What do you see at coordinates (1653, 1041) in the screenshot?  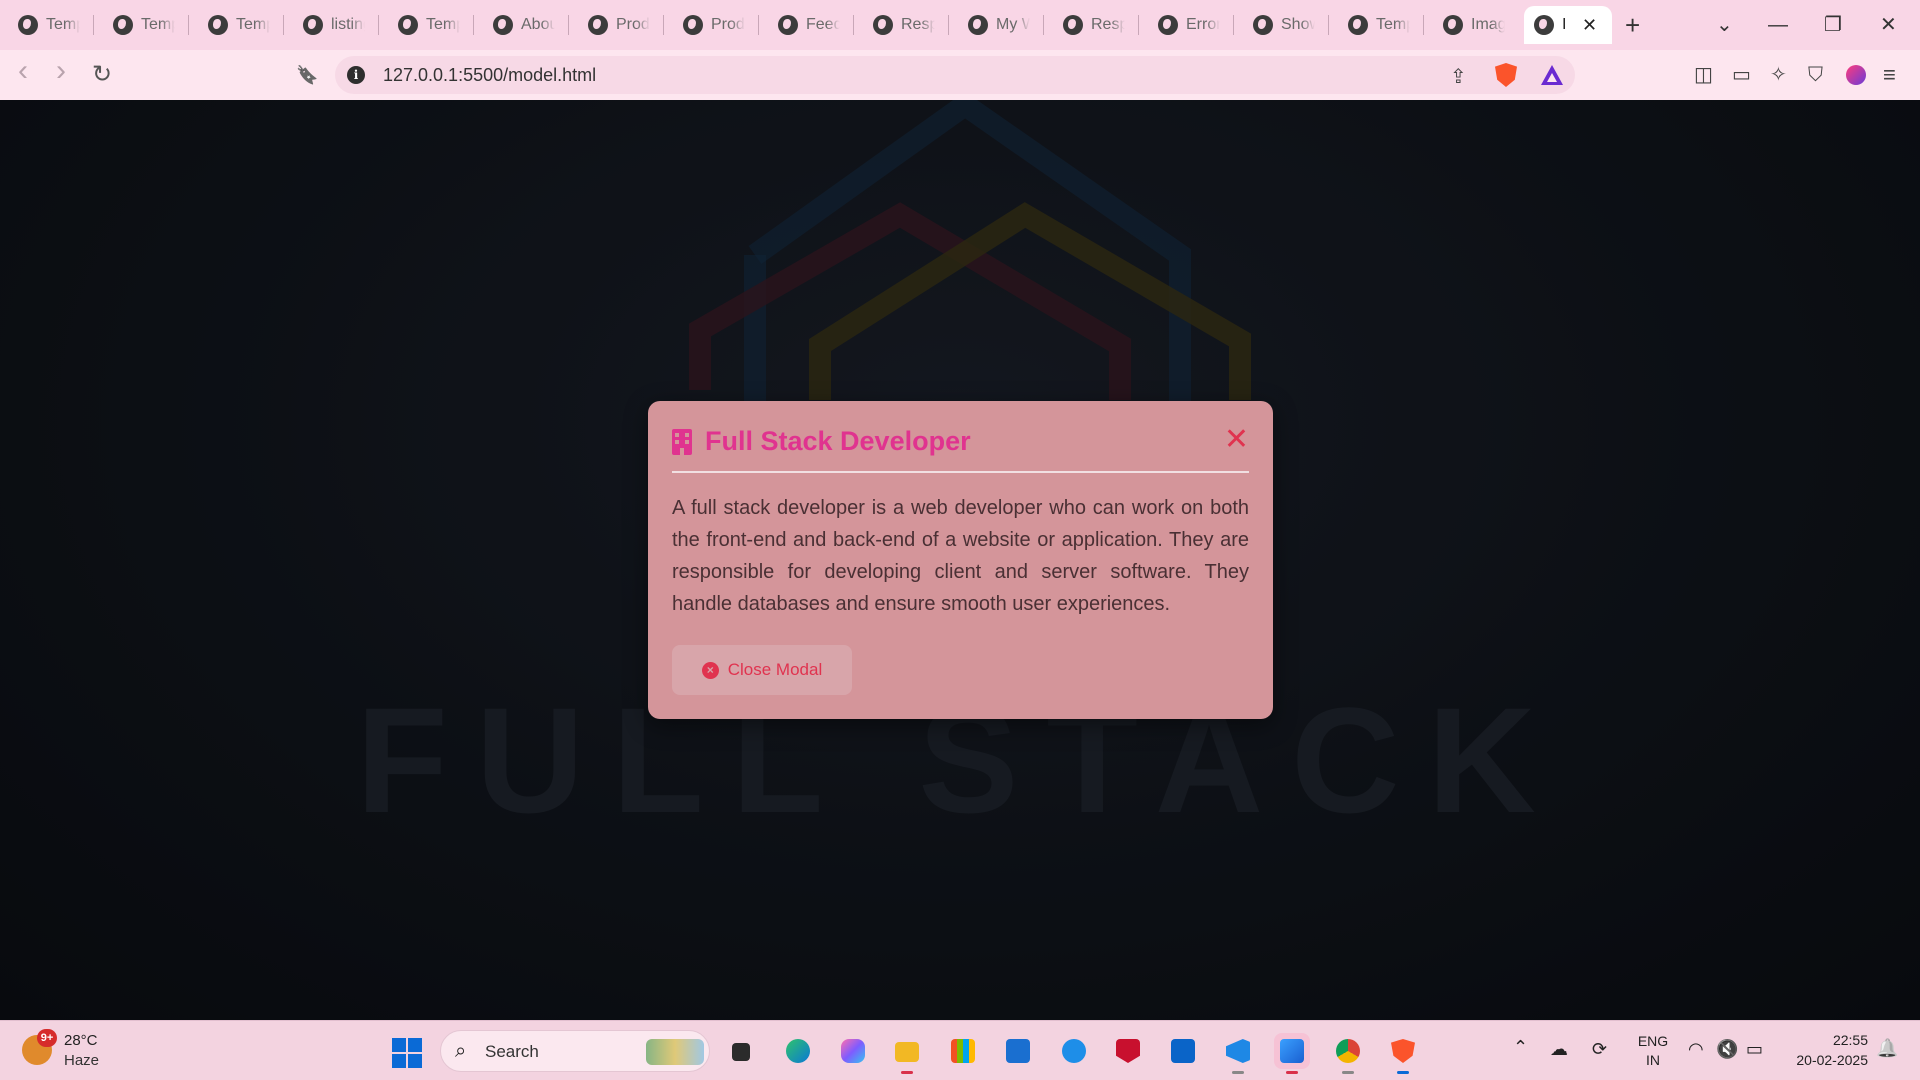 I see `language-indicator: ENG` at bounding box center [1653, 1041].